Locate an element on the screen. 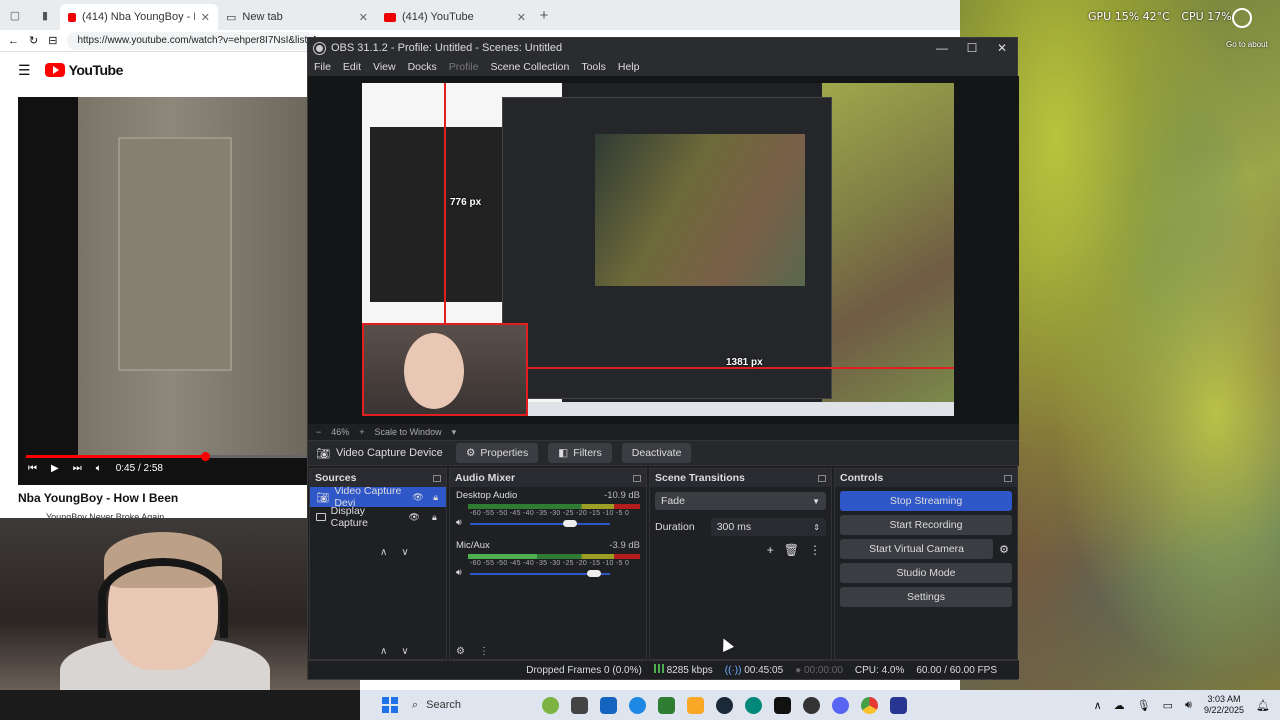  gamepass-icon is located at coordinates (666, 705).